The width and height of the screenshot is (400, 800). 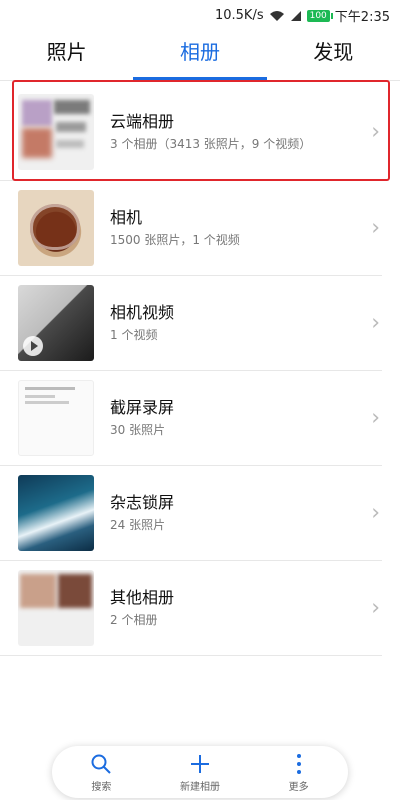 What do you see at coordinates (246, 513) in the screenshot?
I see `album-meta: 杂志锁屏 24 张照片` at bounding box center [246, 513].